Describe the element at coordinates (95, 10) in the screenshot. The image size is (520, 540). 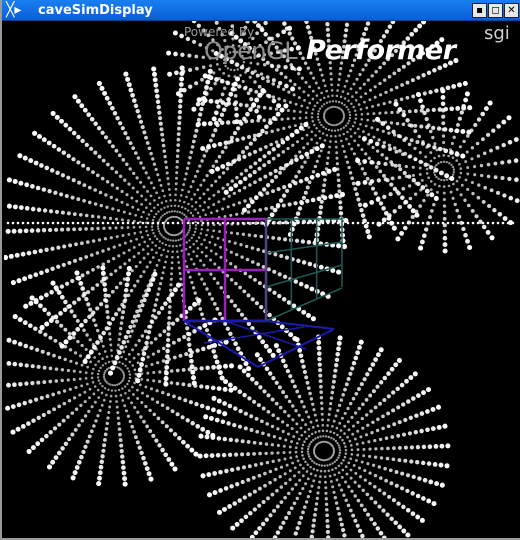
I see `window-title: caveSimDisplay` at that location.